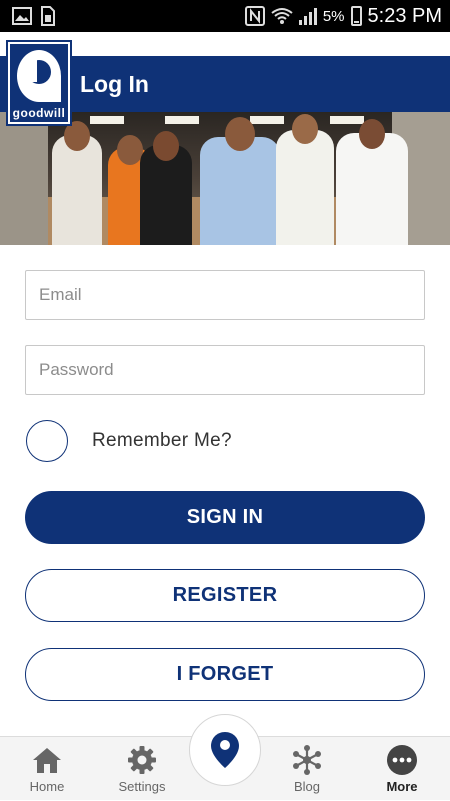  Describe the element at coordinates (142, 786) in the screenshot. I see `tab-settings-label: Settings` at that location.